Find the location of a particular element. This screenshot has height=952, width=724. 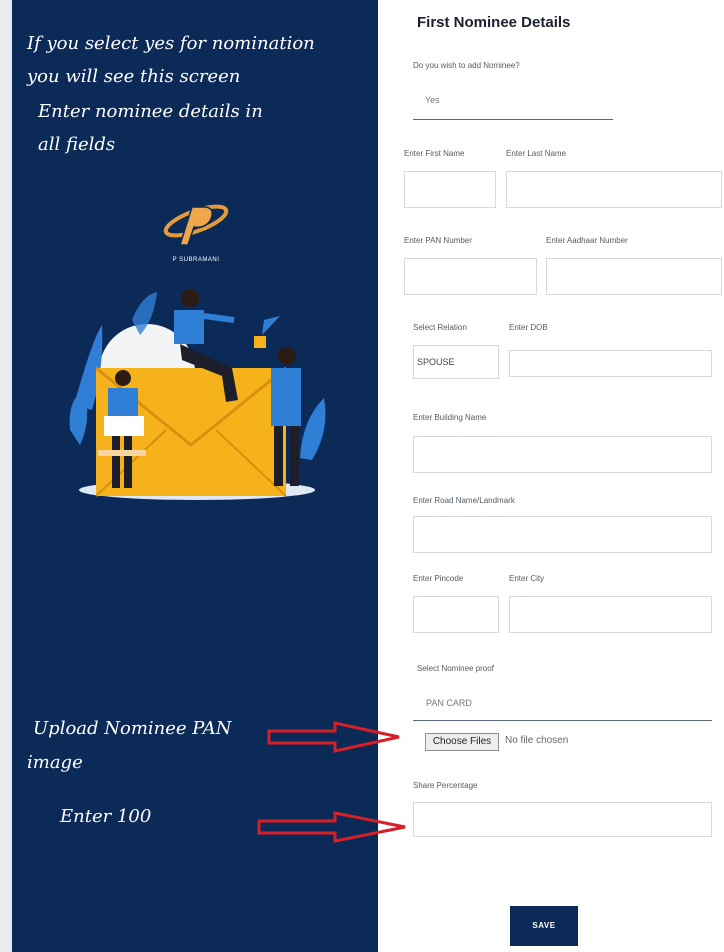

choose-files-button: Choose Files is located at coordinates (462, 742).